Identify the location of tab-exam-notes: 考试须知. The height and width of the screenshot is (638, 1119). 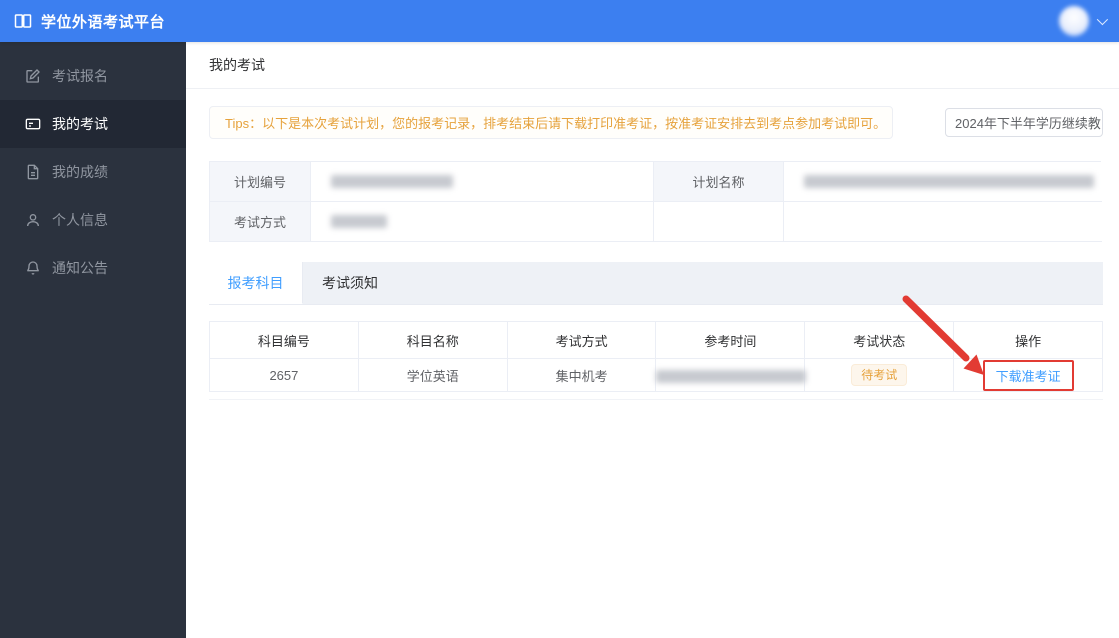
(350, 283).